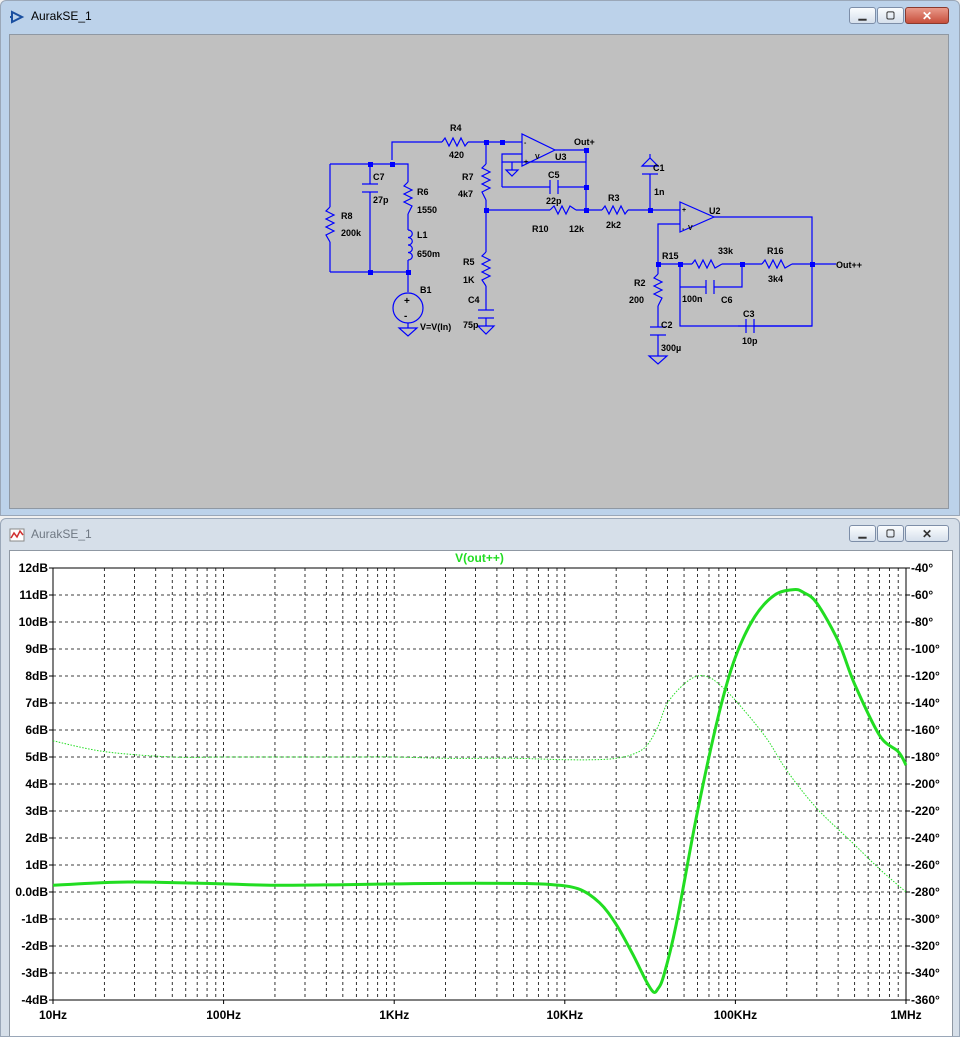 Image resolution: width=960 pixels, height=1037 pixels. I want to click on label-out-plus: Out+, so click(584, 142).